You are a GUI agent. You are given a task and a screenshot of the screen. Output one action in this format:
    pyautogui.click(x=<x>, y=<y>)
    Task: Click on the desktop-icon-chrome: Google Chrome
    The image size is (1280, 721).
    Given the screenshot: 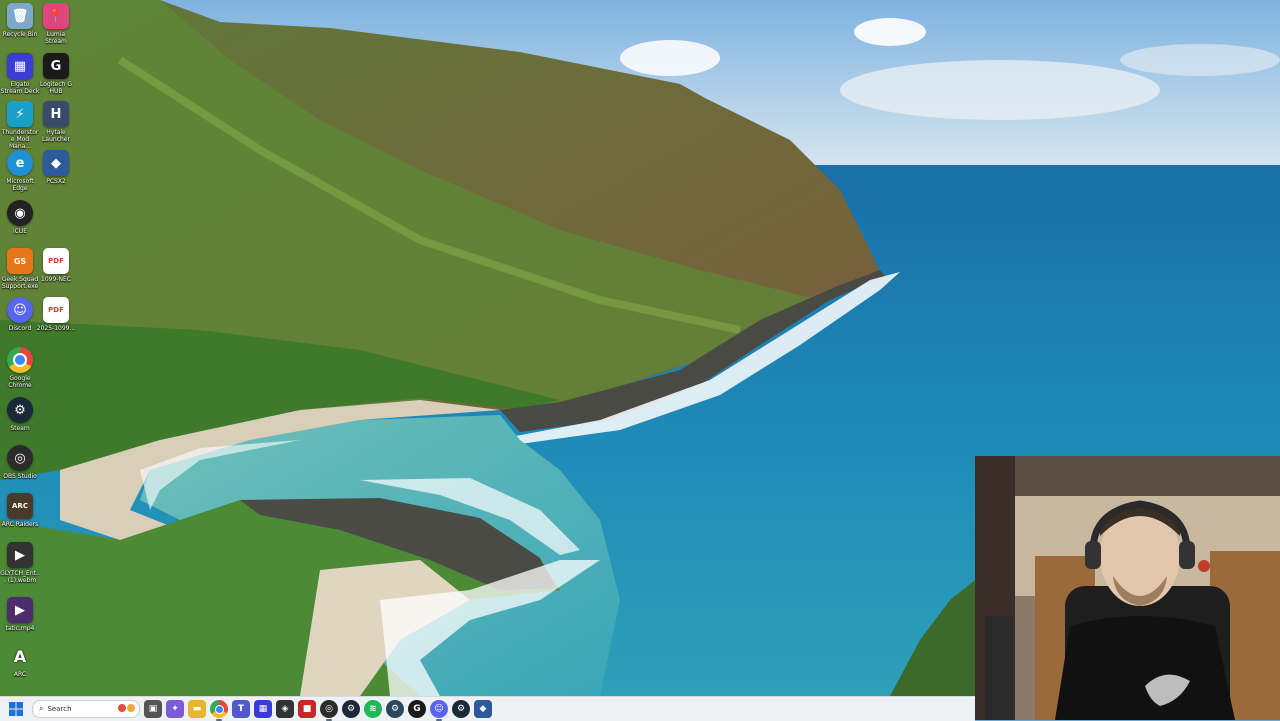 What is the action you would take?
    pyautogui.click(x=20, y=368)
    